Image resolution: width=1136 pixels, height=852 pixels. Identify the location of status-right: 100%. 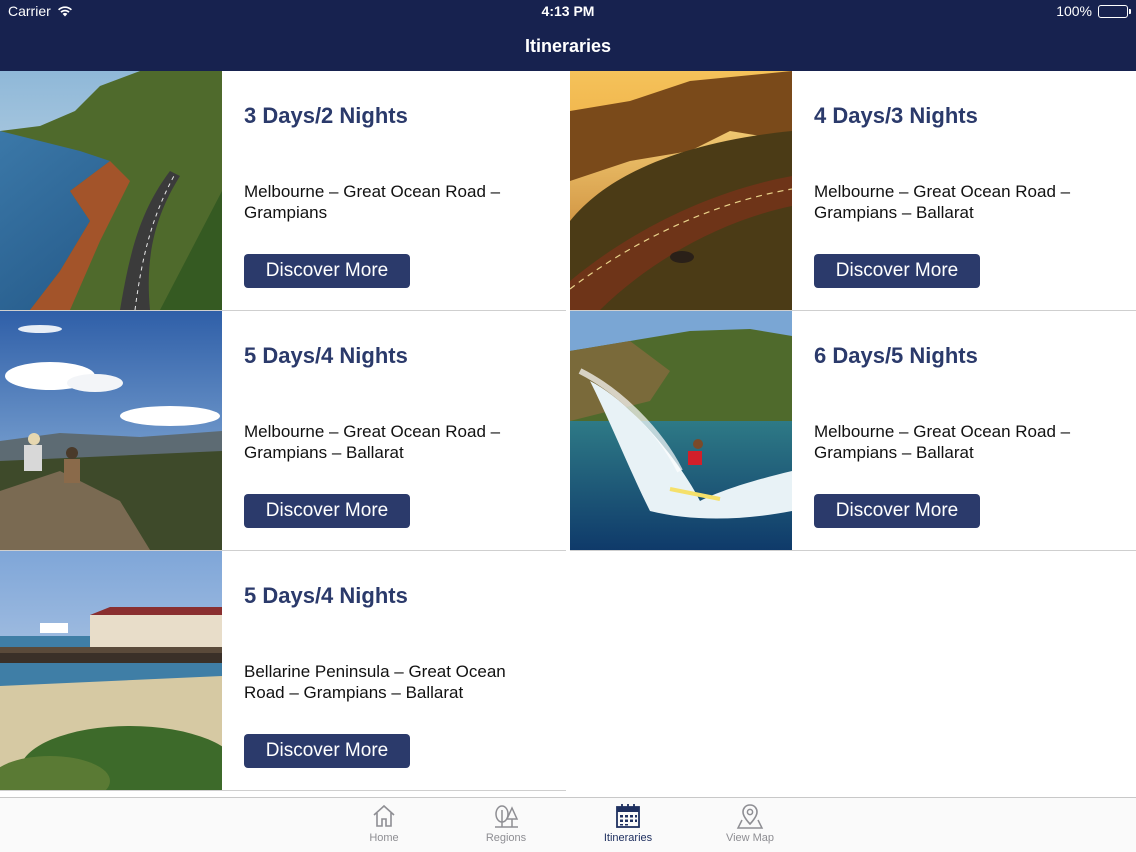
(1093, 11).